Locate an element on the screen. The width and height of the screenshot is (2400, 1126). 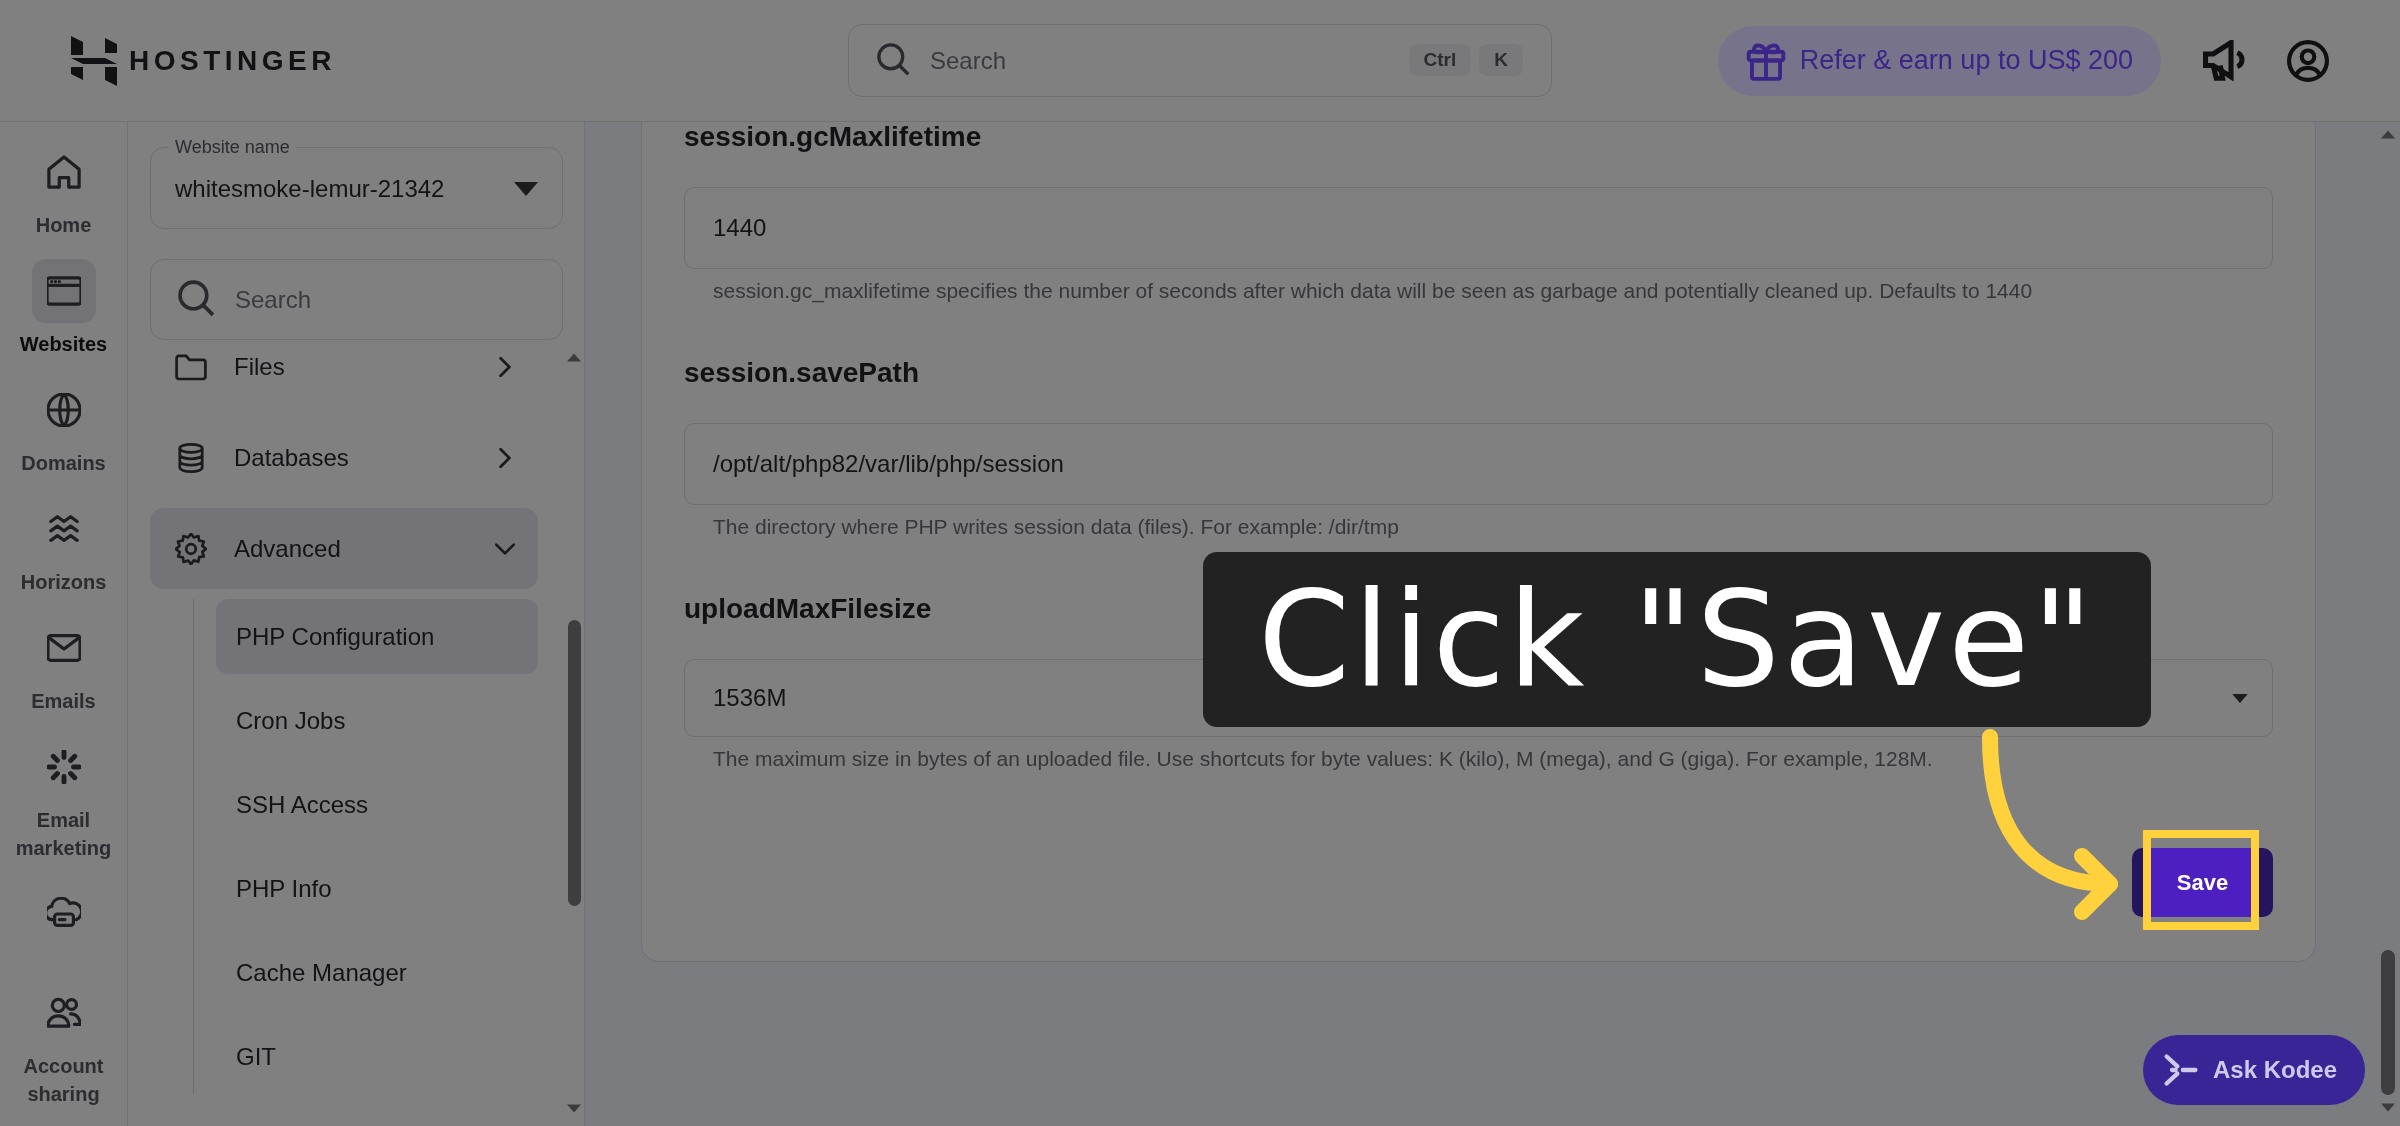
nav-item: Emails is located at coordinates (63, 675).